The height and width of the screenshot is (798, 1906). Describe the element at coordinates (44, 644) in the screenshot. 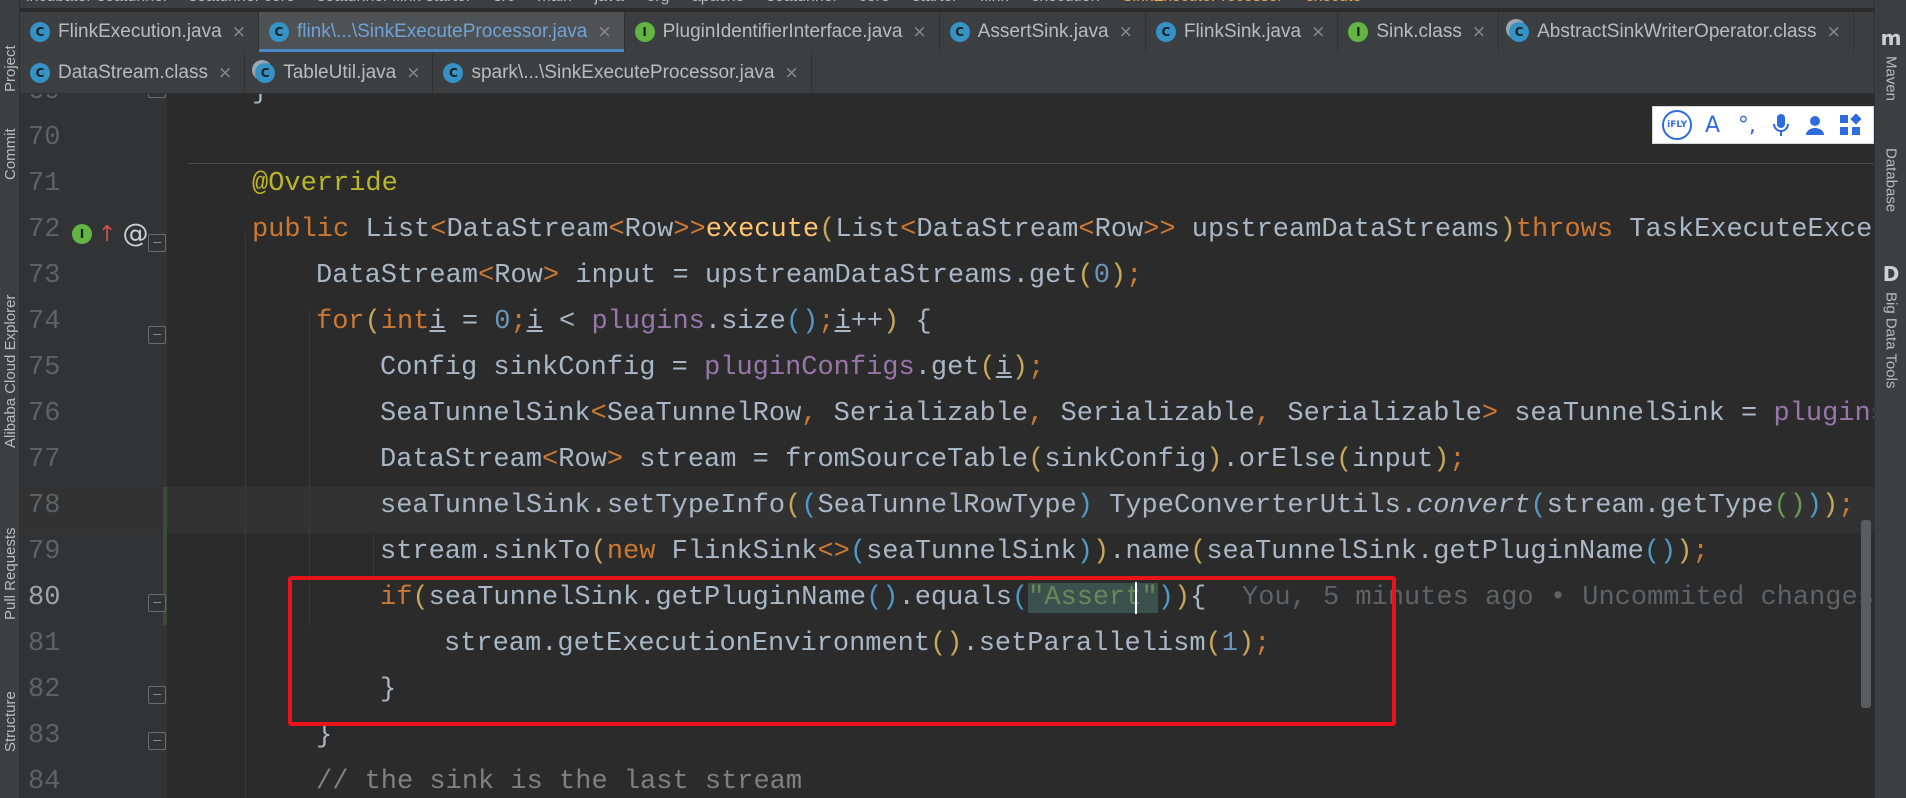

I see `line-number: 81` at that location.